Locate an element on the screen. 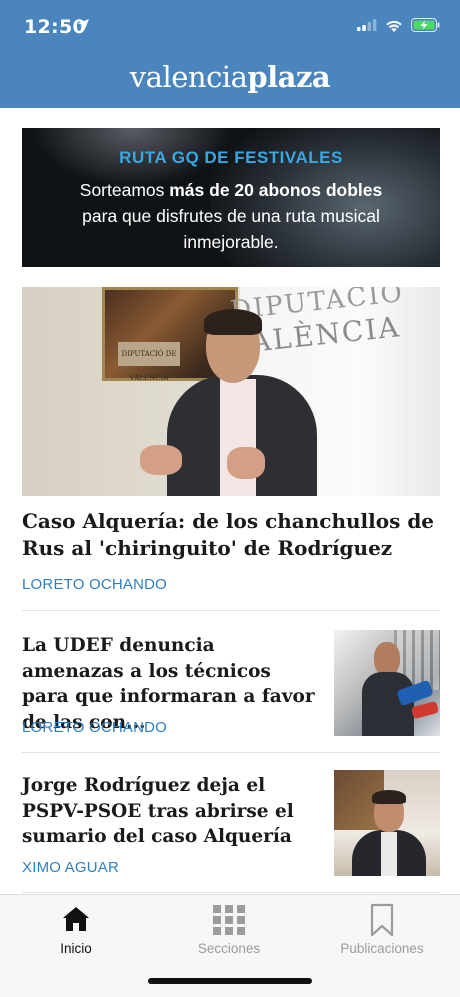  battery-charging-icon is located at coordinates (425, 25).